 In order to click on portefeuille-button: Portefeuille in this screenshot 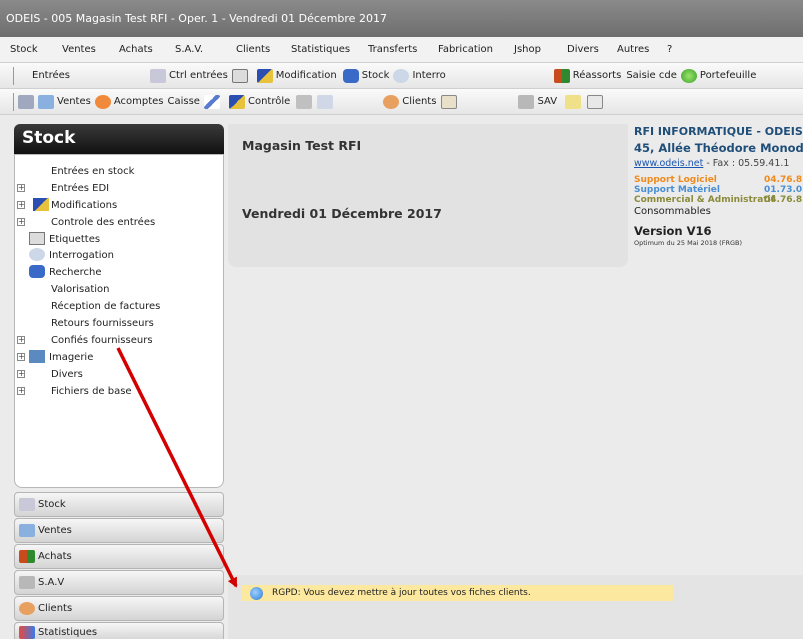, I will do `click(718, 75)`.